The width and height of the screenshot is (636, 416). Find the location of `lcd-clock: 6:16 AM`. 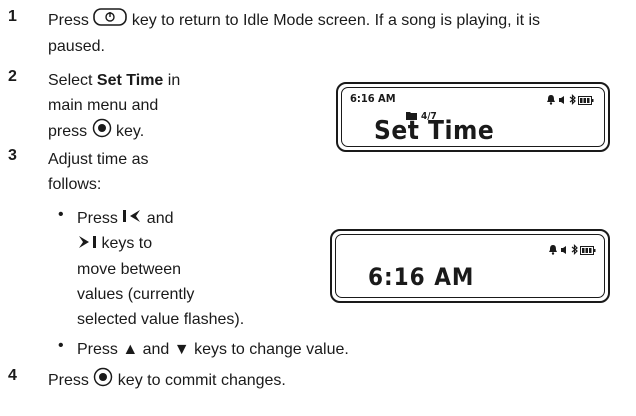

lcd-clock: 6:16 AM is located at coordinates (373, 98).